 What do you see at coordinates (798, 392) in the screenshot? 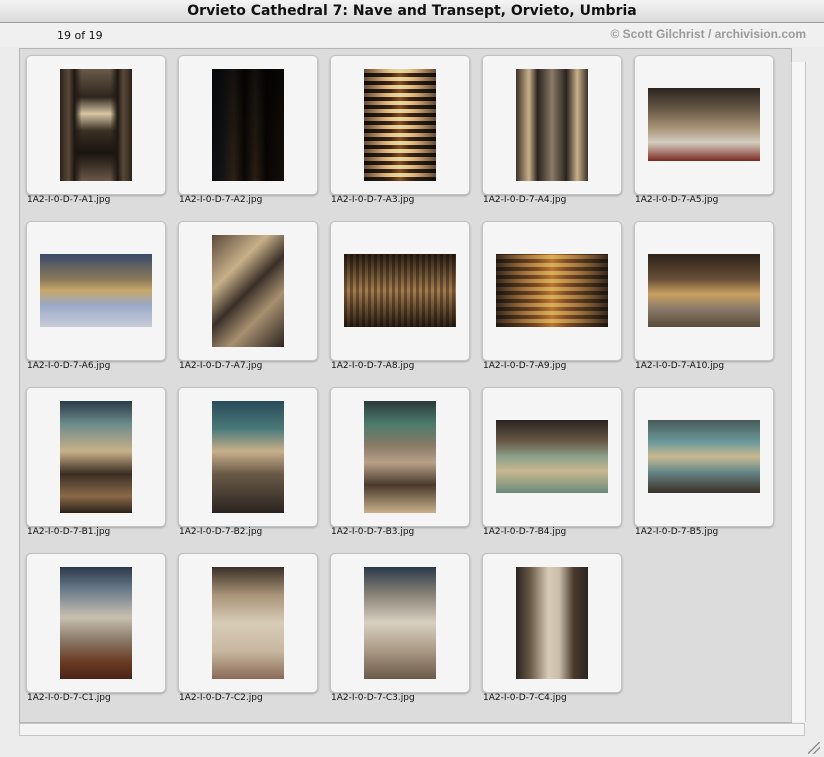
I see `vertical-scrollbar` at bounding box center [798, 392].